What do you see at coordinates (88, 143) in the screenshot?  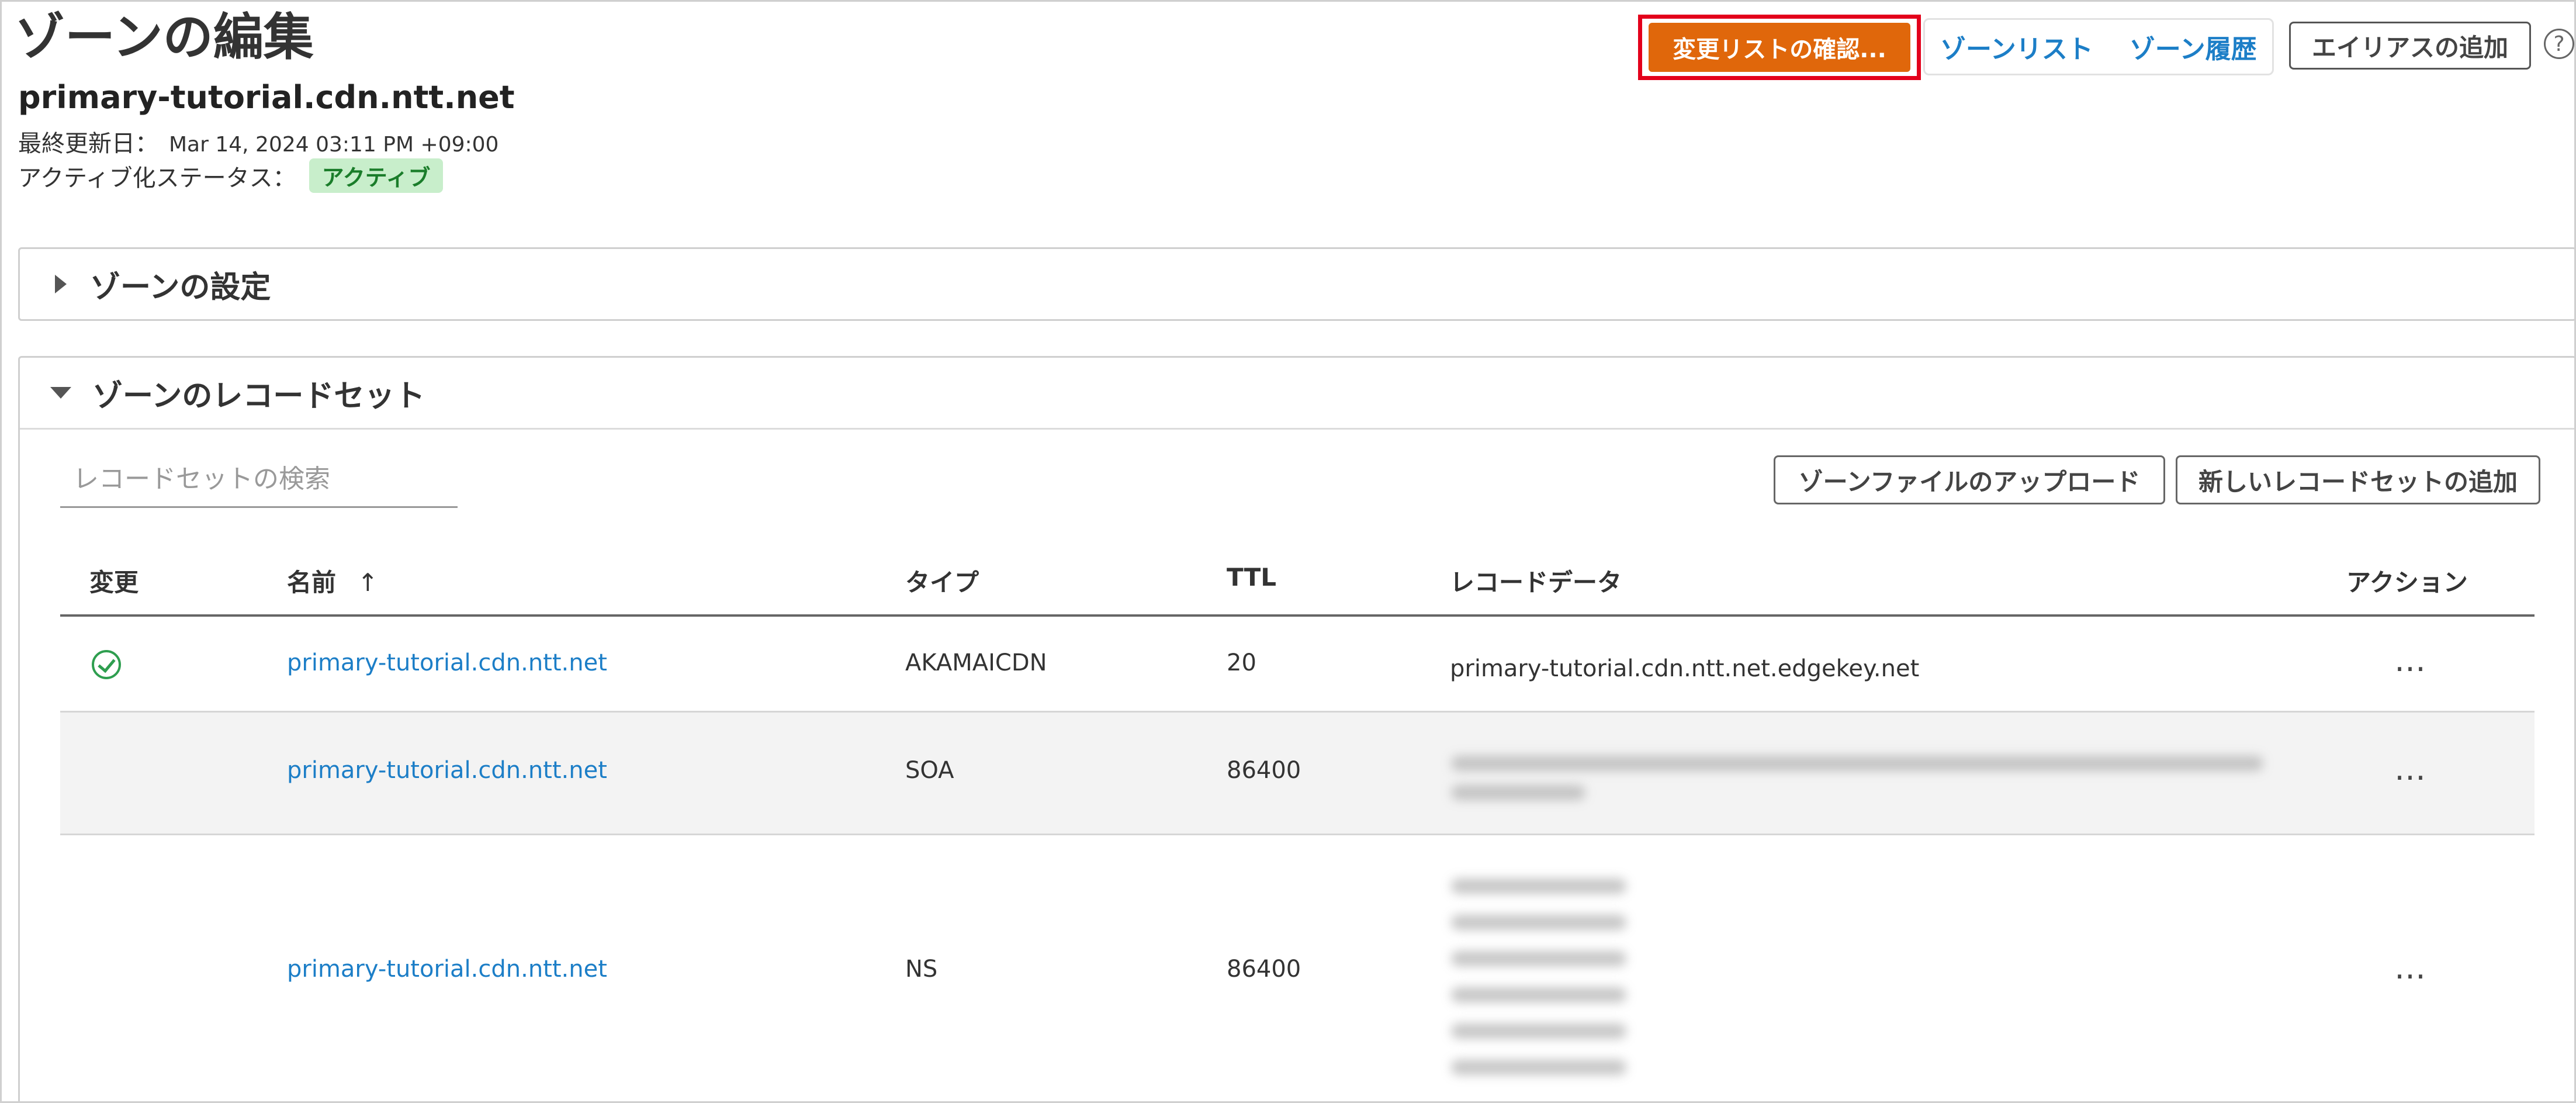 I see `last-updated-label: 最終更新日：` at bounding box center [88, 143].